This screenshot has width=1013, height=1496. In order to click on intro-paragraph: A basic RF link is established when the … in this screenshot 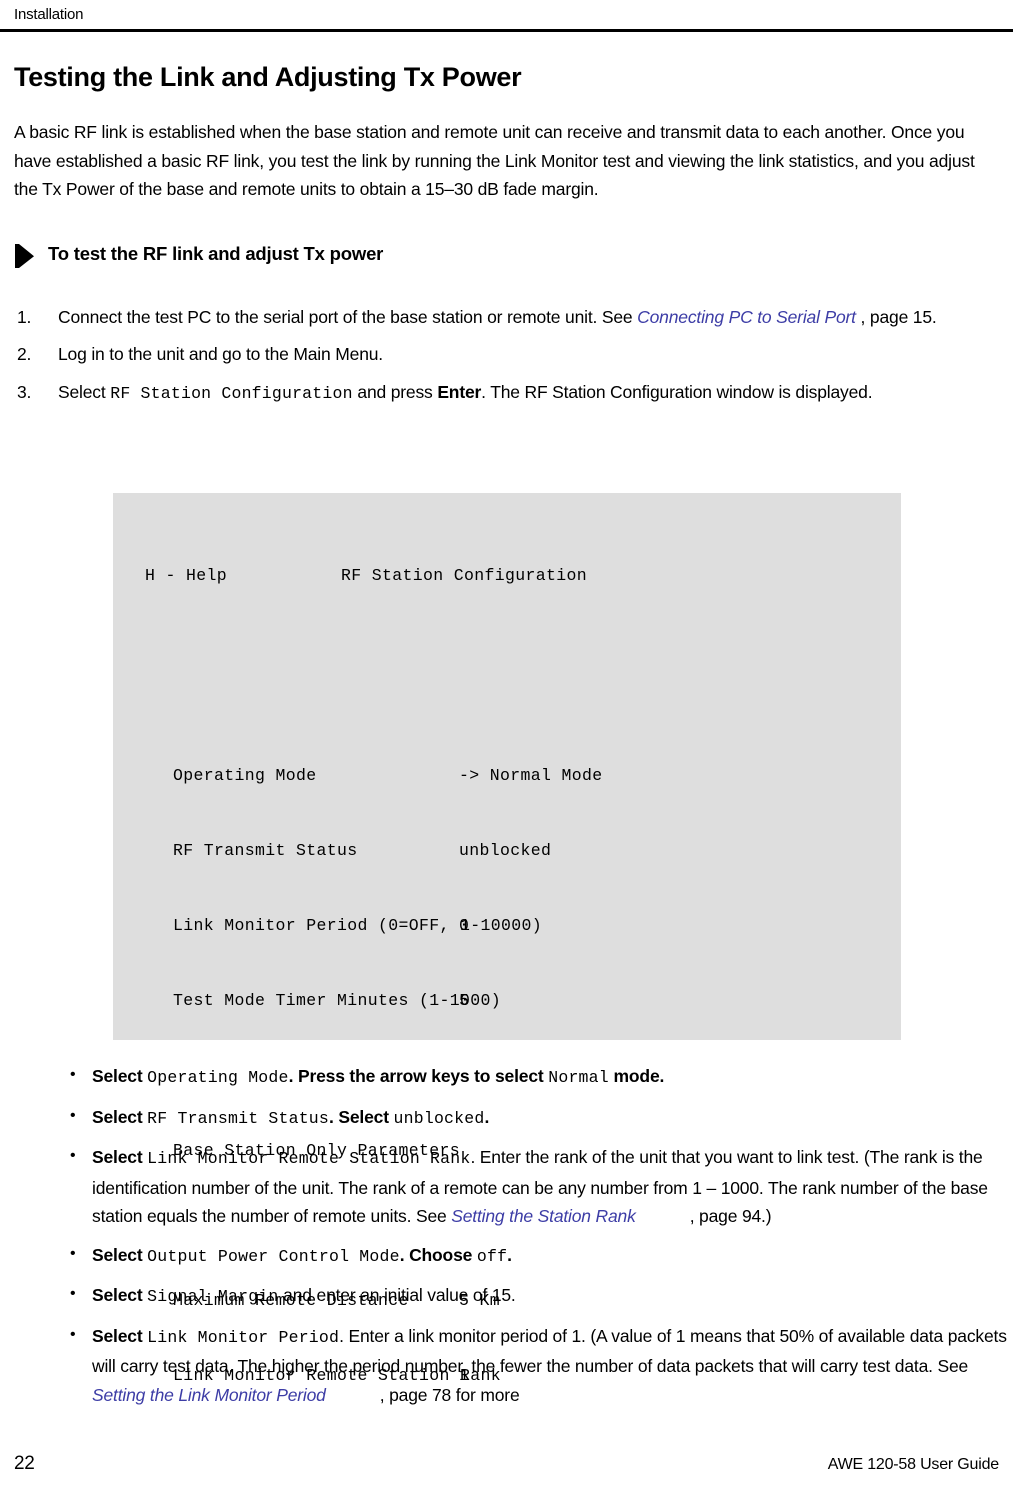, I will do `click(494, 160)`.